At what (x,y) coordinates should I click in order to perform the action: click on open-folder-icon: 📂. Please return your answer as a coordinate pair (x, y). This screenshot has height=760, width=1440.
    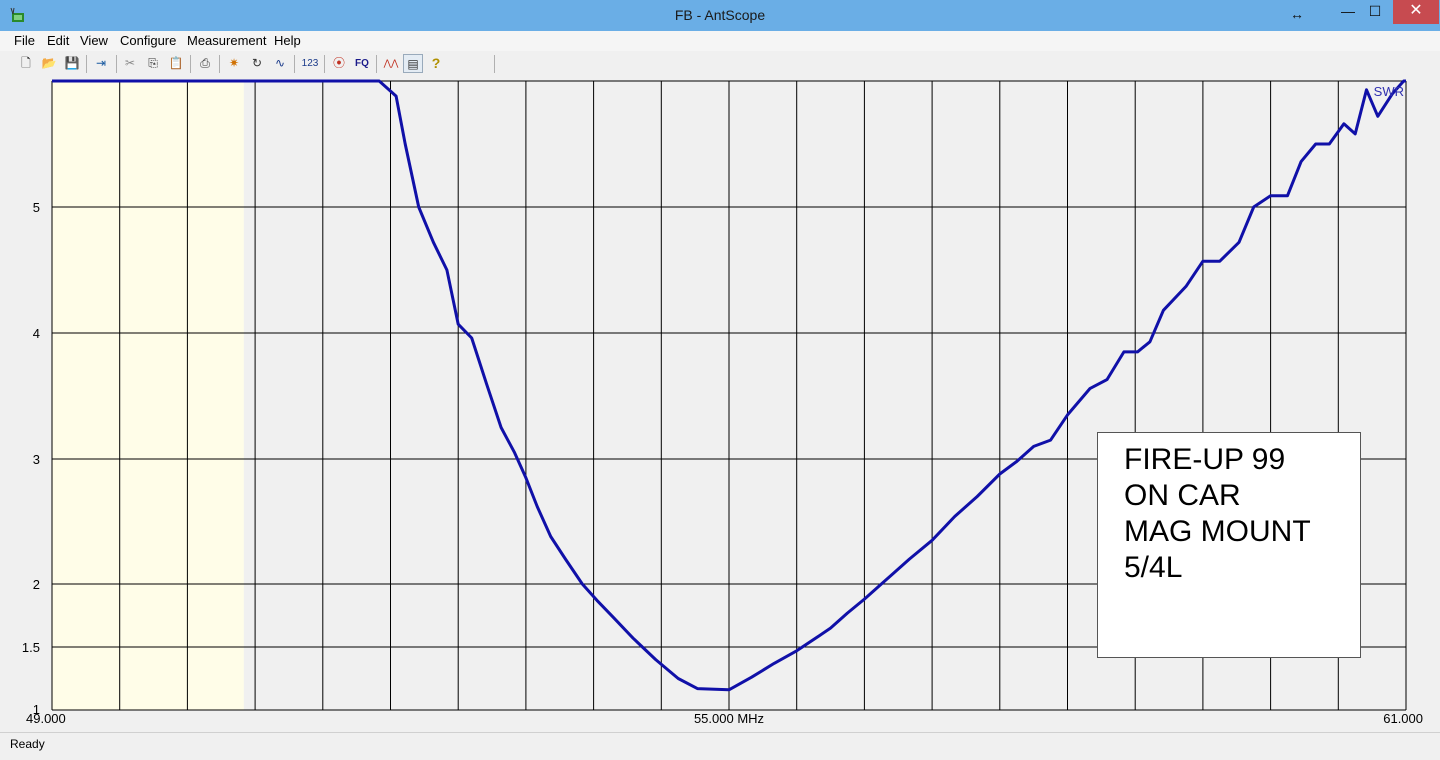
    Looking at the image, I should click on (49, 63).